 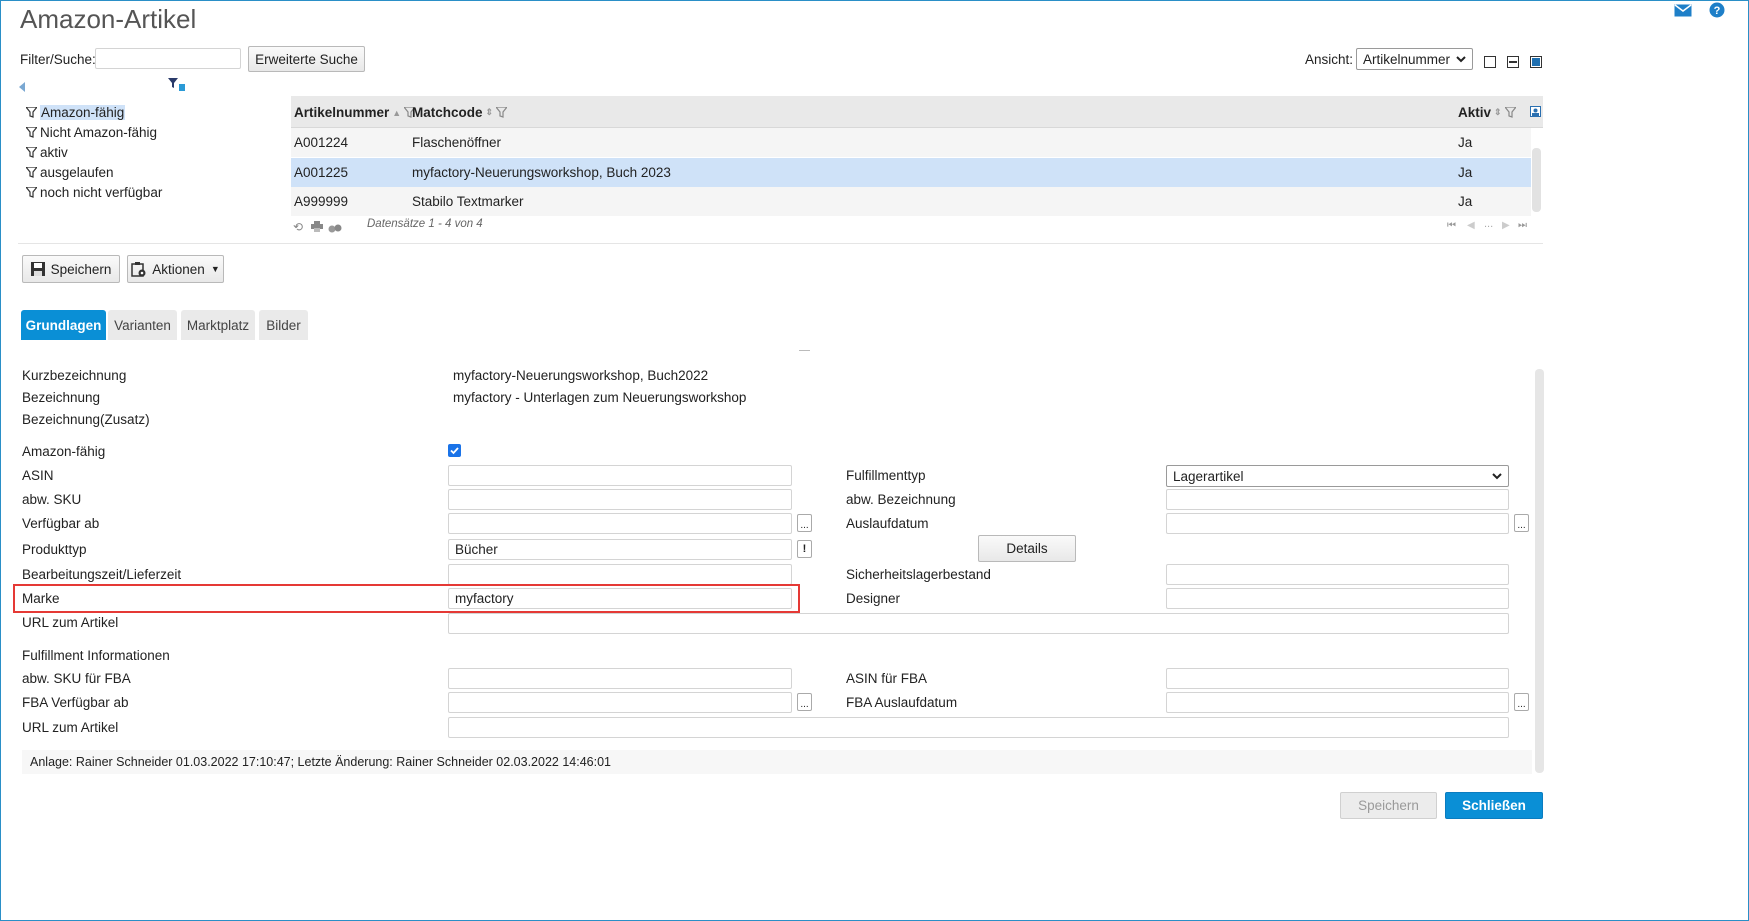 I want to click on sku-label: abw. SKU, so click(x=52, y=499).